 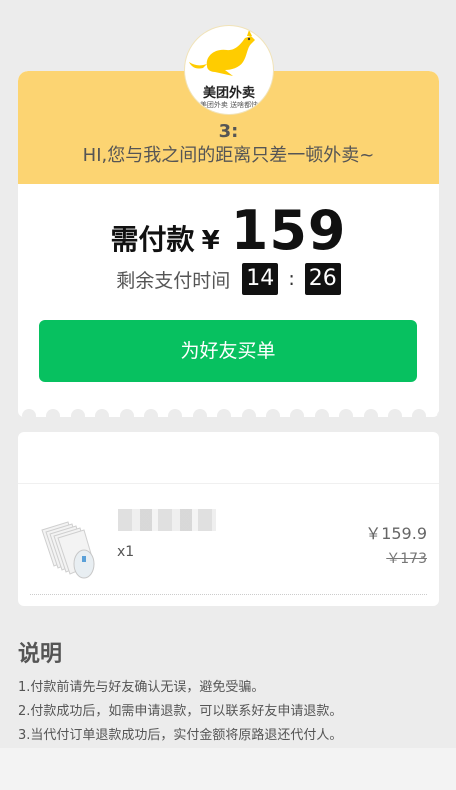 I want to click on logo-subtext: 美团外卖 送啥都快, so click(x=229, y=105).